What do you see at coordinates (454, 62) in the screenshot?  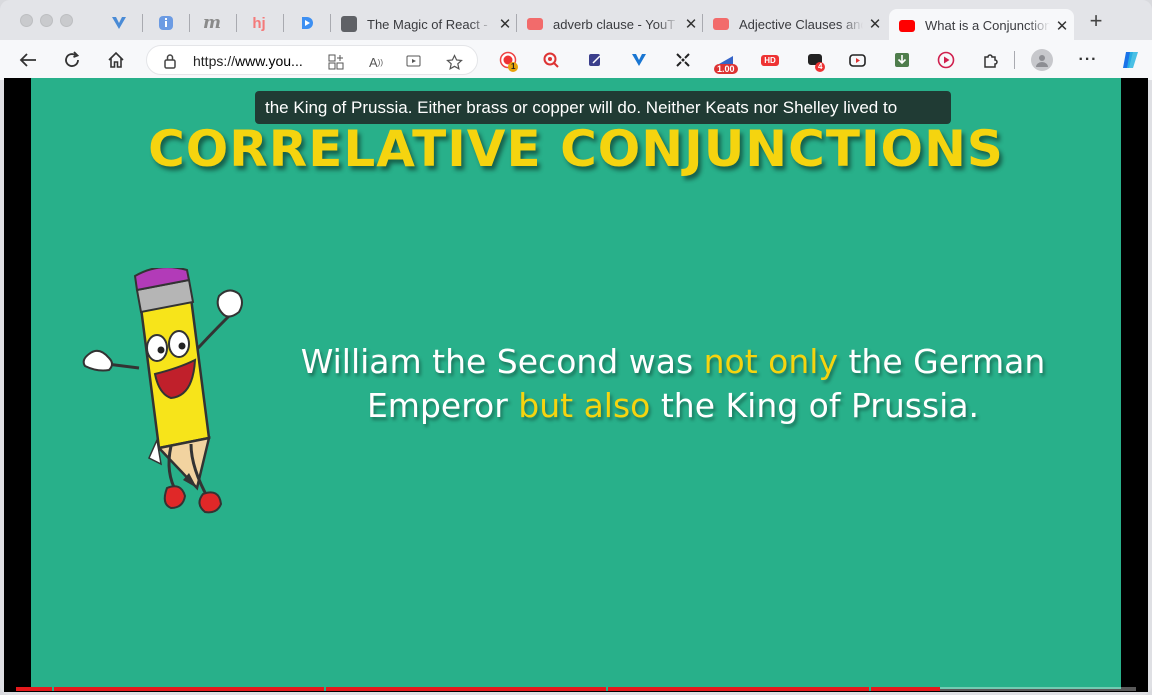 I see `favorite-star-icon` at bounding box center [454, 62].